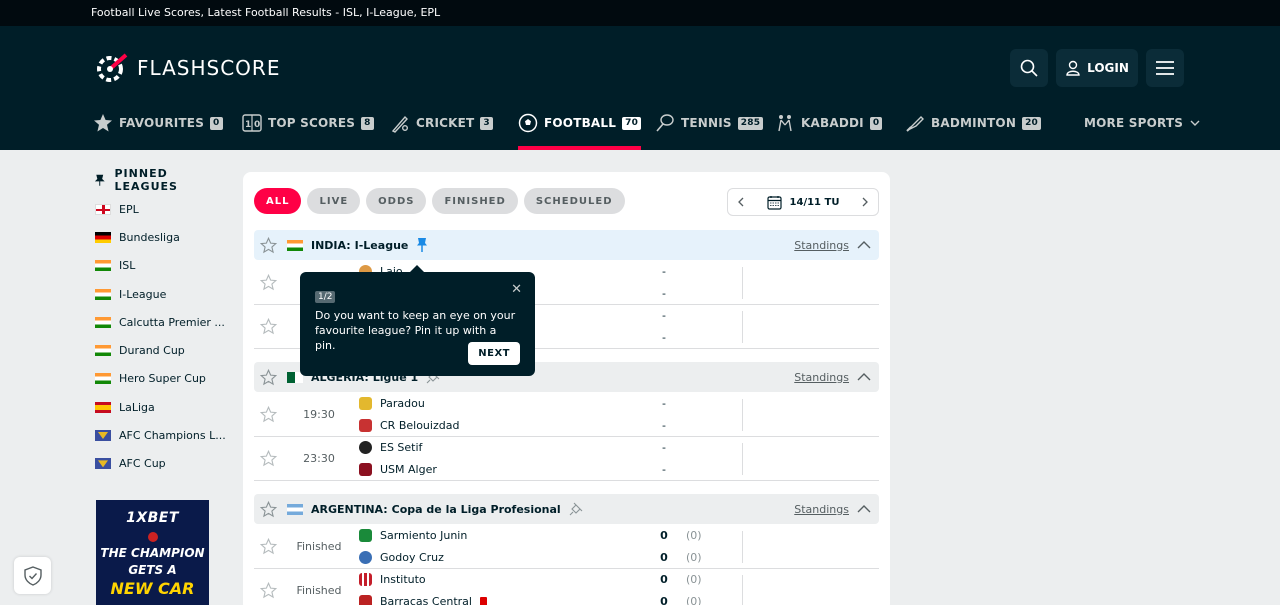  I want to click on more-sports-label: MORE SPORTS, so click(1134, 123).